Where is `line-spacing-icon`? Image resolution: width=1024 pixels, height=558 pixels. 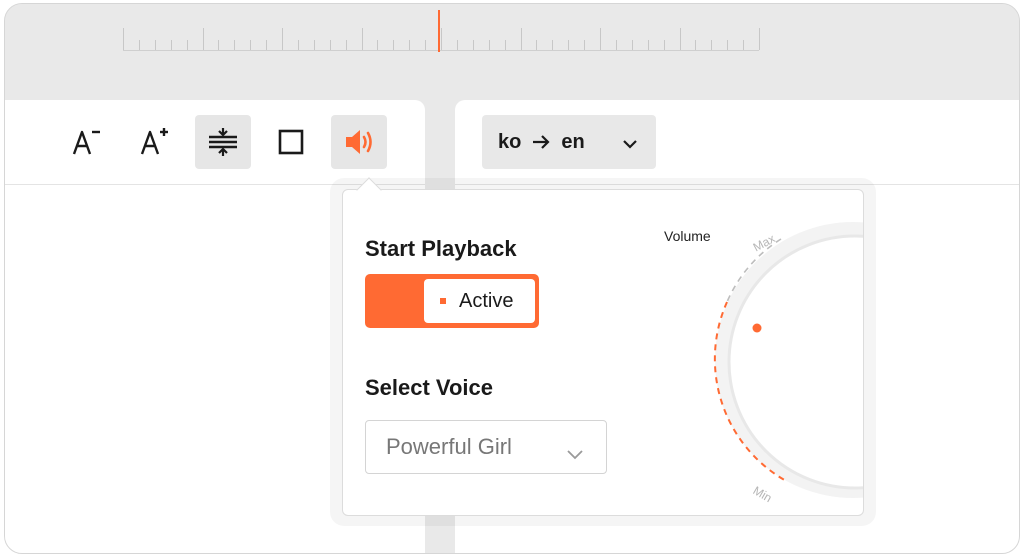
line-spacing-icon is located at coordinates (223, 142).